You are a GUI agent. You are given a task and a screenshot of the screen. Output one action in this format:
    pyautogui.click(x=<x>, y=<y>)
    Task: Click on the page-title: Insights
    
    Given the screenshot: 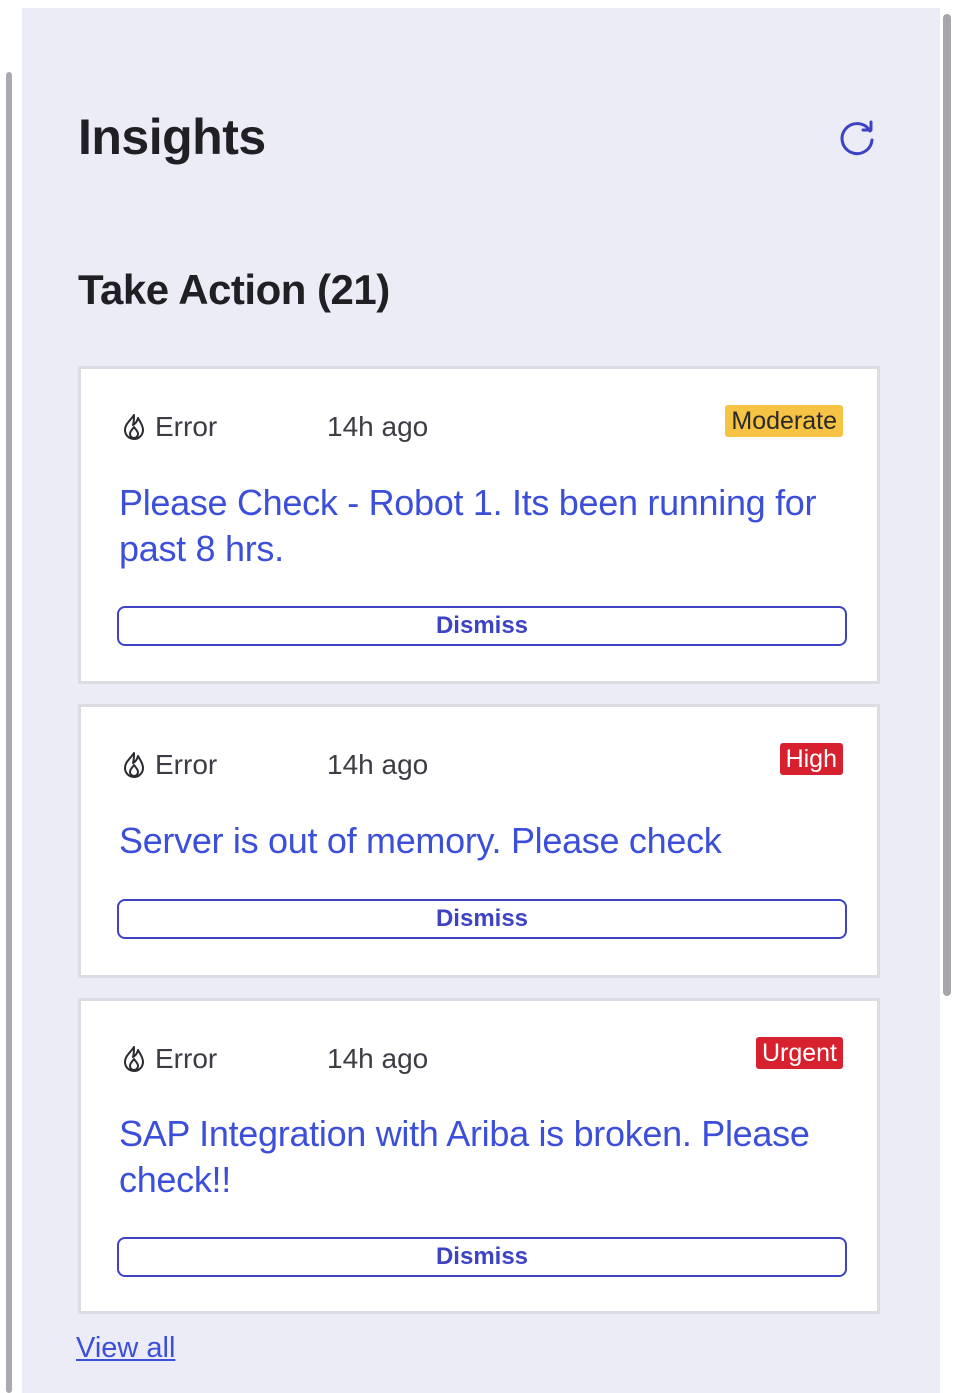 What is the action you would take?
    pyautogui.click(x=172, y=137)
    